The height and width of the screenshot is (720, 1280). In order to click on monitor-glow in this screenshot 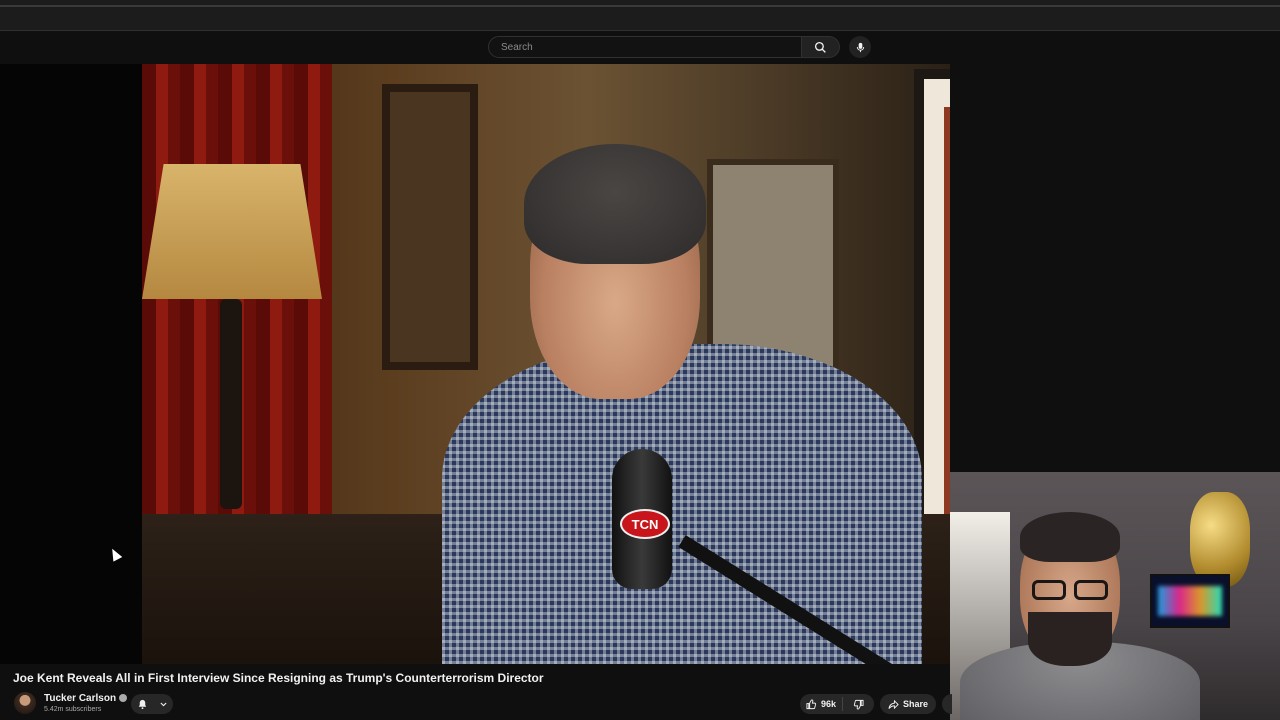, I will do `click(1190, 601)`.